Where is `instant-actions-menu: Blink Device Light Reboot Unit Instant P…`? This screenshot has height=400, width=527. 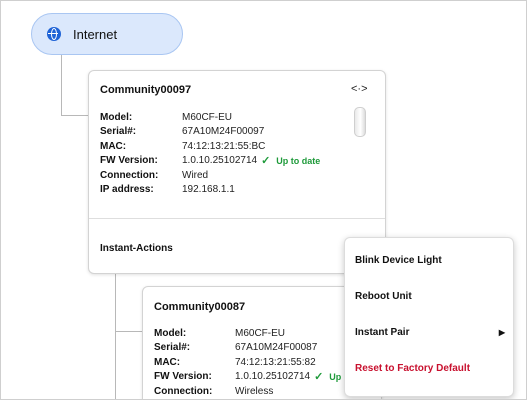
instant-actions-menu: Blink Device Light Reboot Unit Instant P… is located at coordinates (429, 317).